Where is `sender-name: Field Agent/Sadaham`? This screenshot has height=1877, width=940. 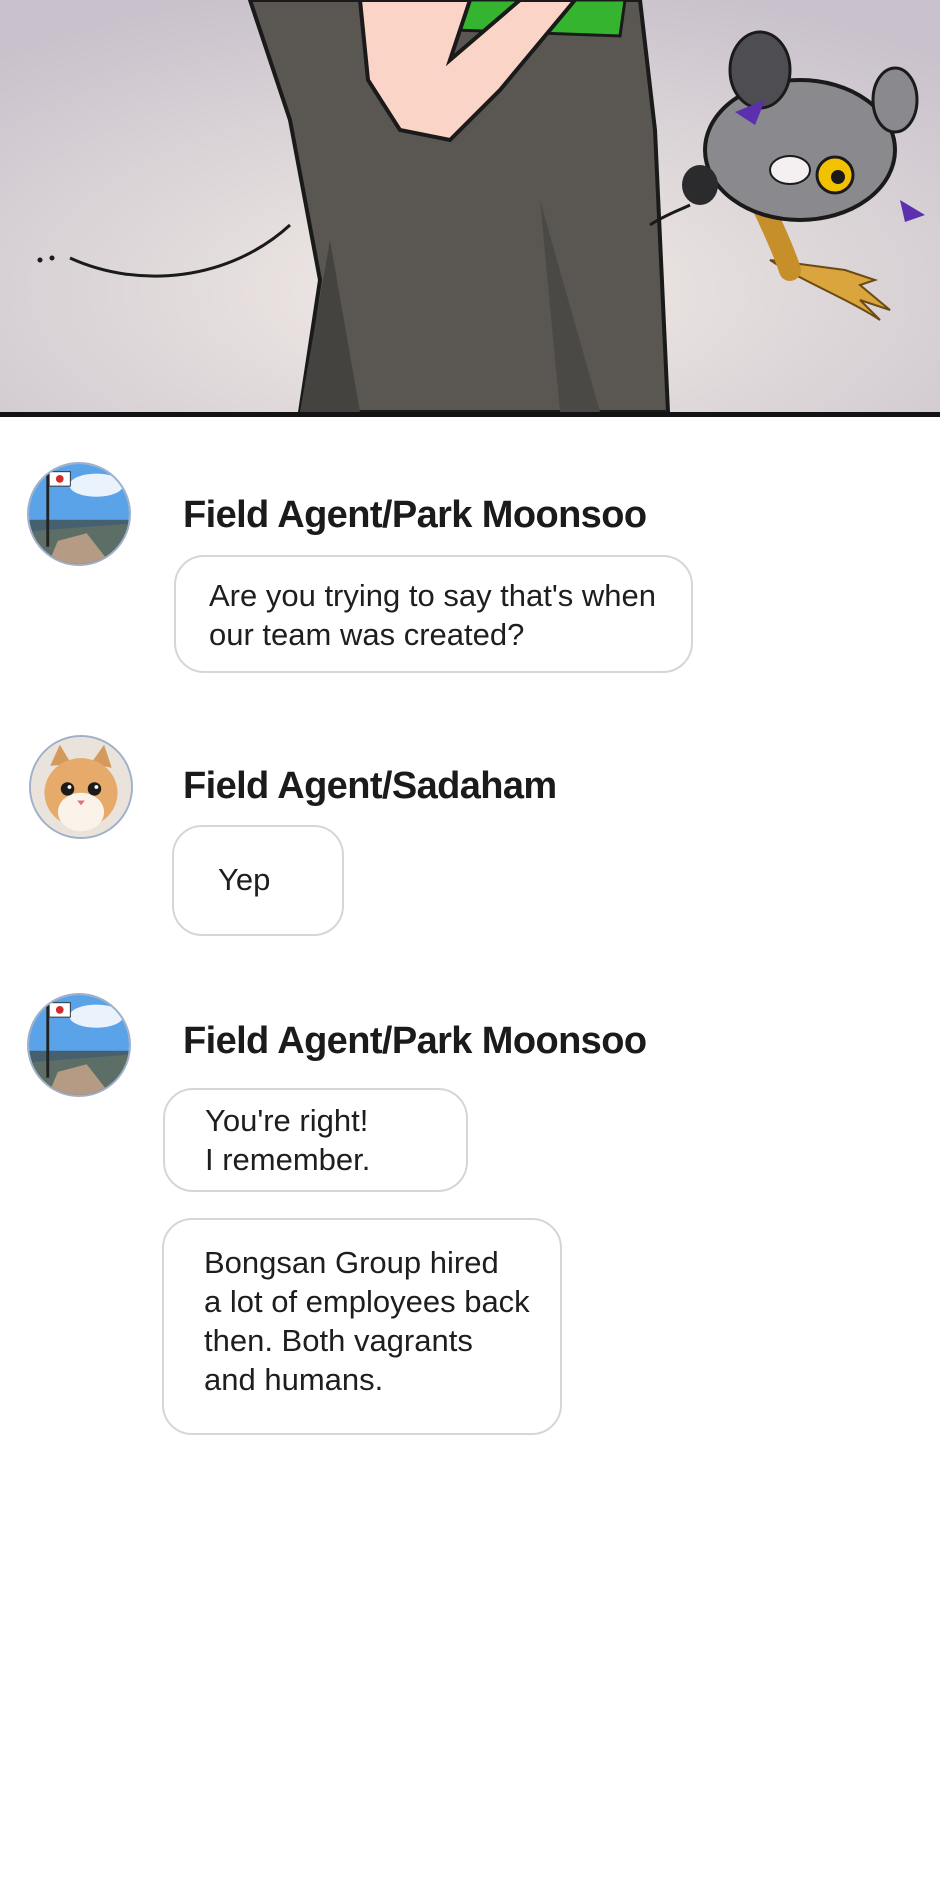 sender-name: Field Agent/Sadaham is located at coordinates (370, 786).